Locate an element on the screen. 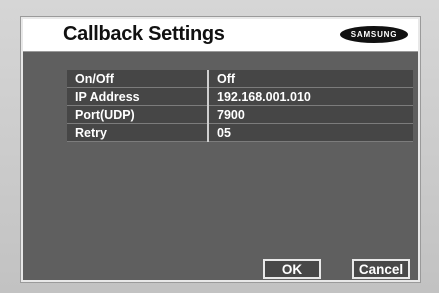  setting-value-on-off: Off is located at coordinates (310, 79).